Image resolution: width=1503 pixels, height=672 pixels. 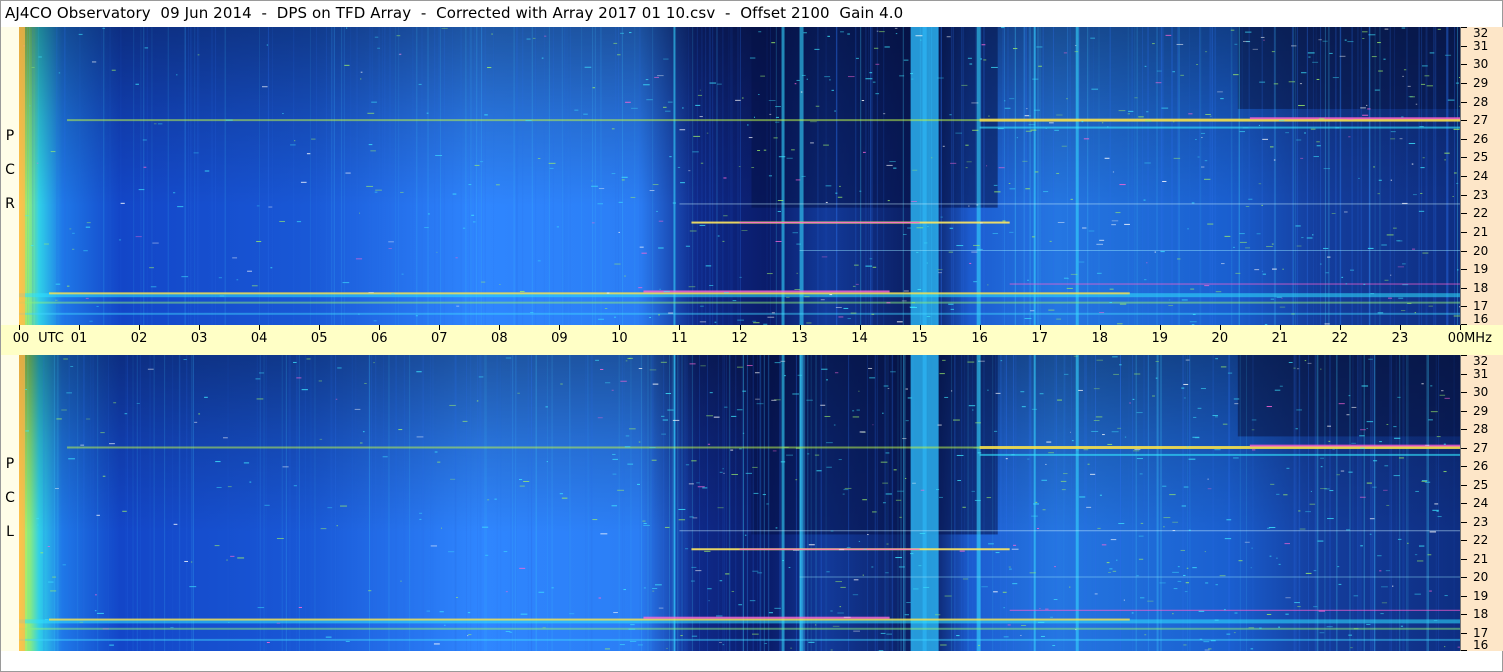 I want to click on utc-tick-label: 10, so click(x=619, y=338).